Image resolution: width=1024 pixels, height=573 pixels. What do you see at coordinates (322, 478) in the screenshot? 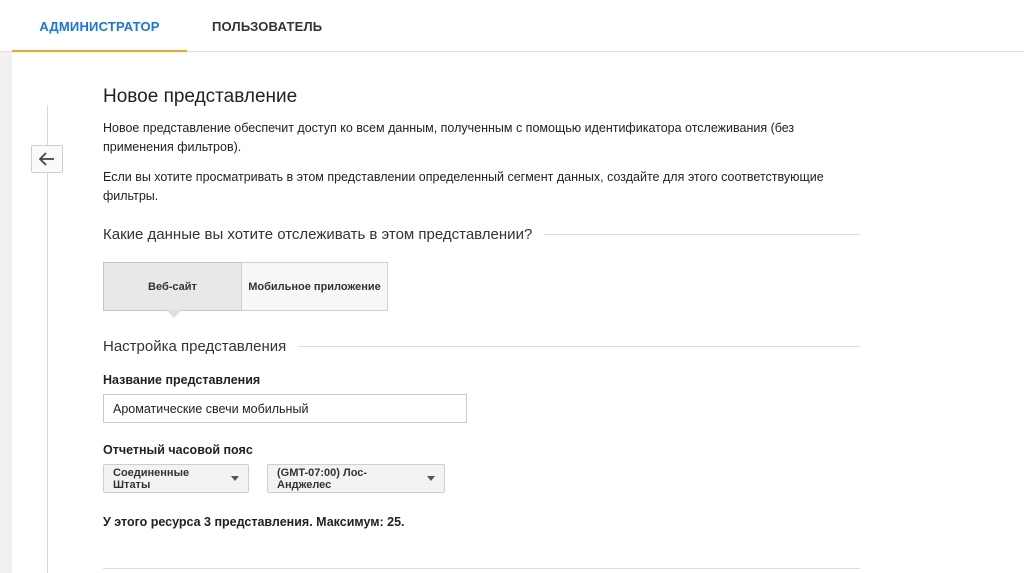
I see `timezone-value: (GMT-07:00) Лос-Анджелес` at bounding box center [322, 478].